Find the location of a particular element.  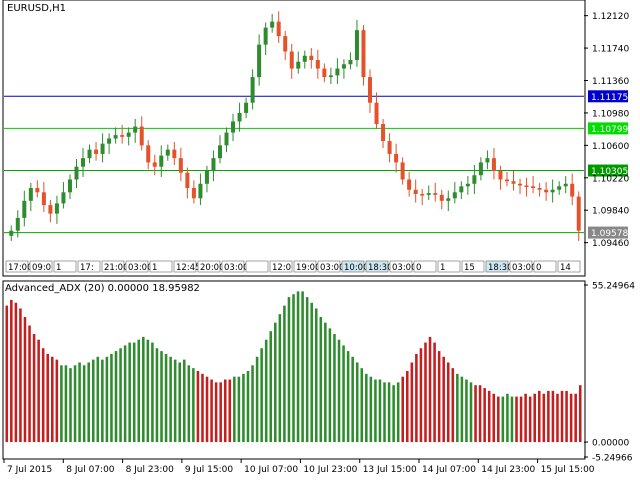

time-marker-label: 17:00 is located at coordinates (20, 268).